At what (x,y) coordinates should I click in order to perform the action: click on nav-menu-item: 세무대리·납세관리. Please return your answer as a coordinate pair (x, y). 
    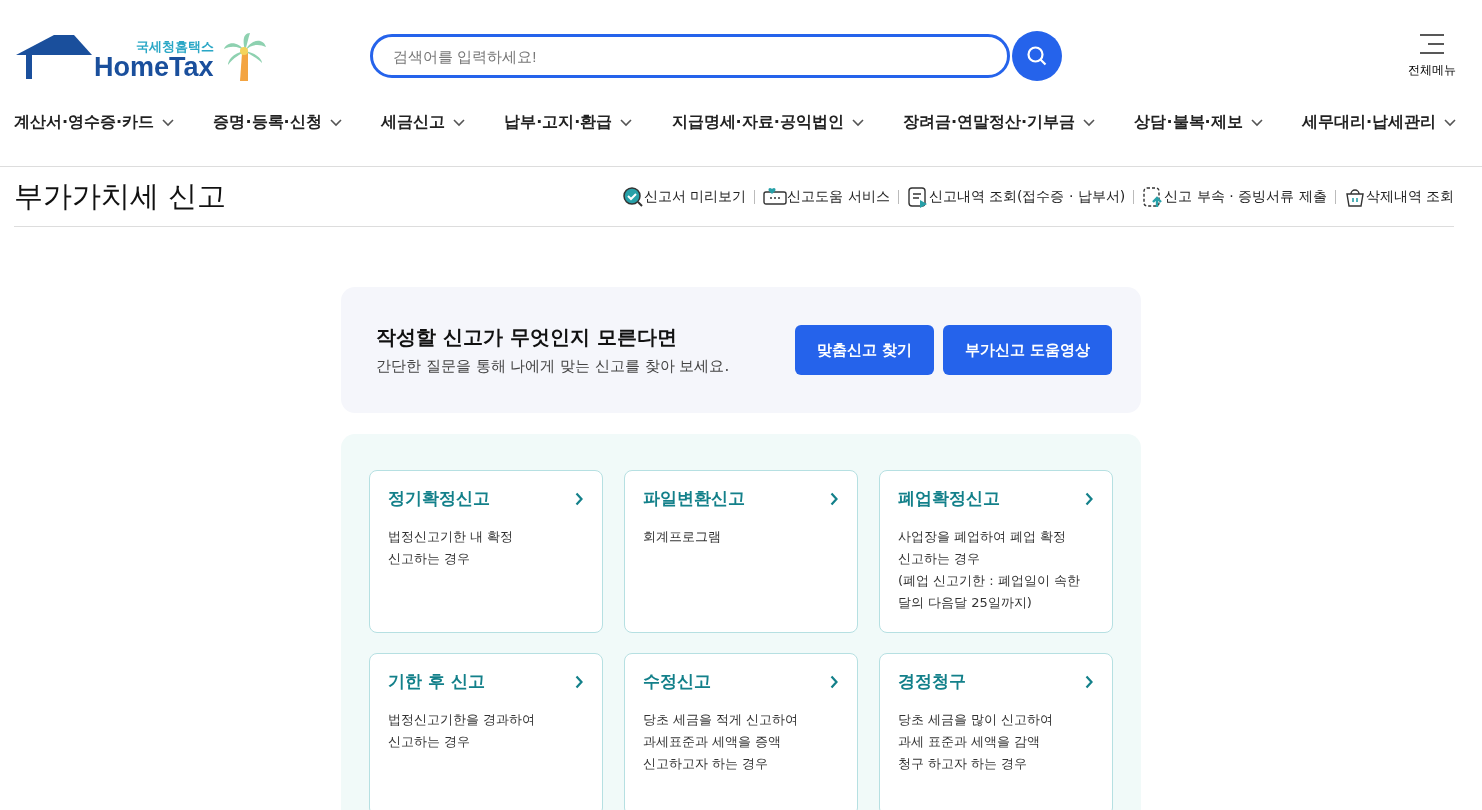
    Looking at the image, I should click on (1378, 122).